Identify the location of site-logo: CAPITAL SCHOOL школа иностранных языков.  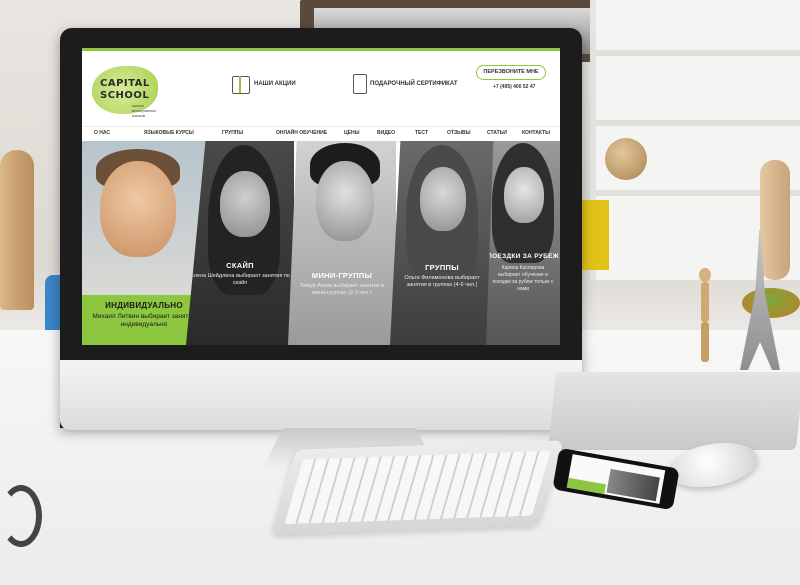
(125, 92).